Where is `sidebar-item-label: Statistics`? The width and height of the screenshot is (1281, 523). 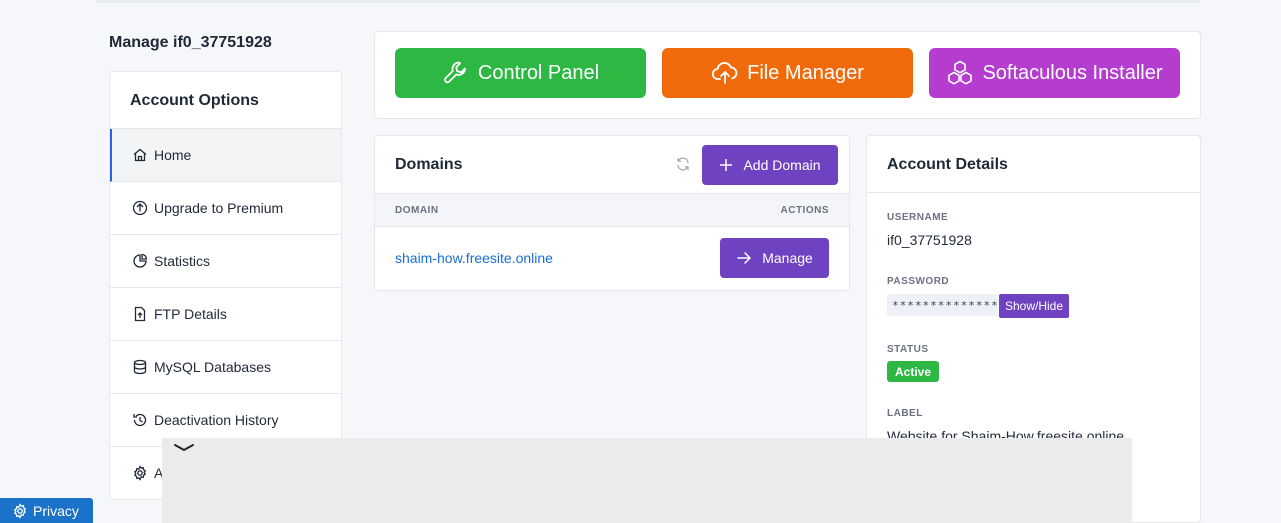 sidebar-item-label: Statistics is located at coordinates (182, 261).